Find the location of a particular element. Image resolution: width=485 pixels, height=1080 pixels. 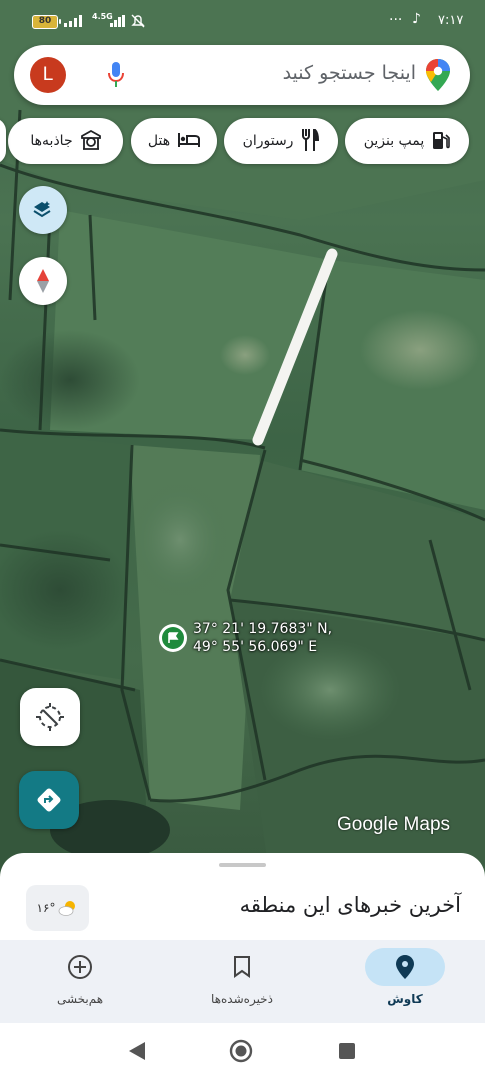

weather-chip: ۱۶° is located at coordinates (57, 908).